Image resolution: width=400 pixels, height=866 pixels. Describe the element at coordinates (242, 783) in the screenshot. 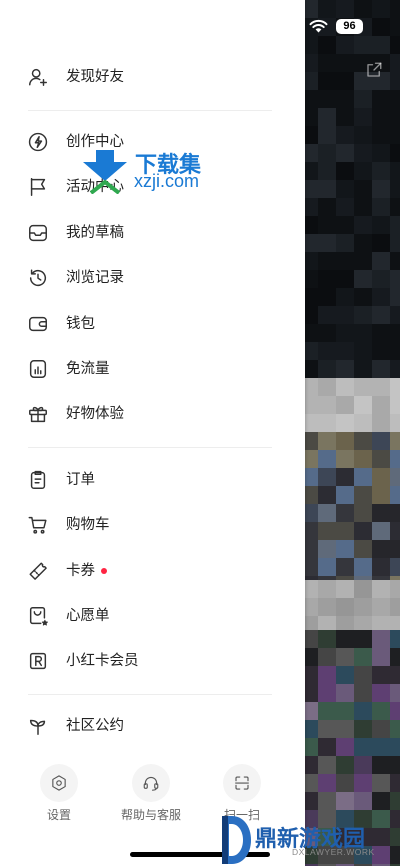

I see `scan-circle` at that location.